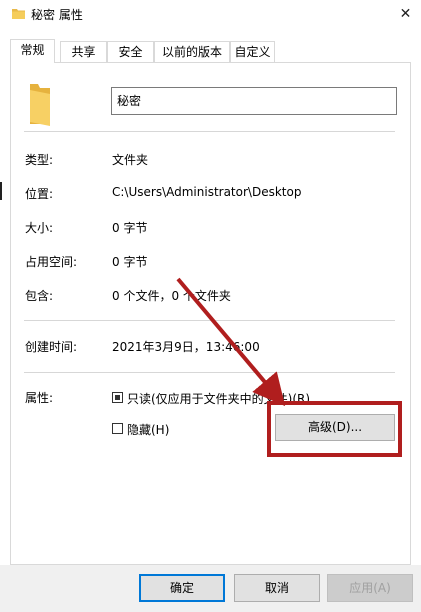 This screenshot has width=421, height=612. Describe the element at coordinates (334, 429) in the screenshot. I see `annotation-highlight-box` at that location.